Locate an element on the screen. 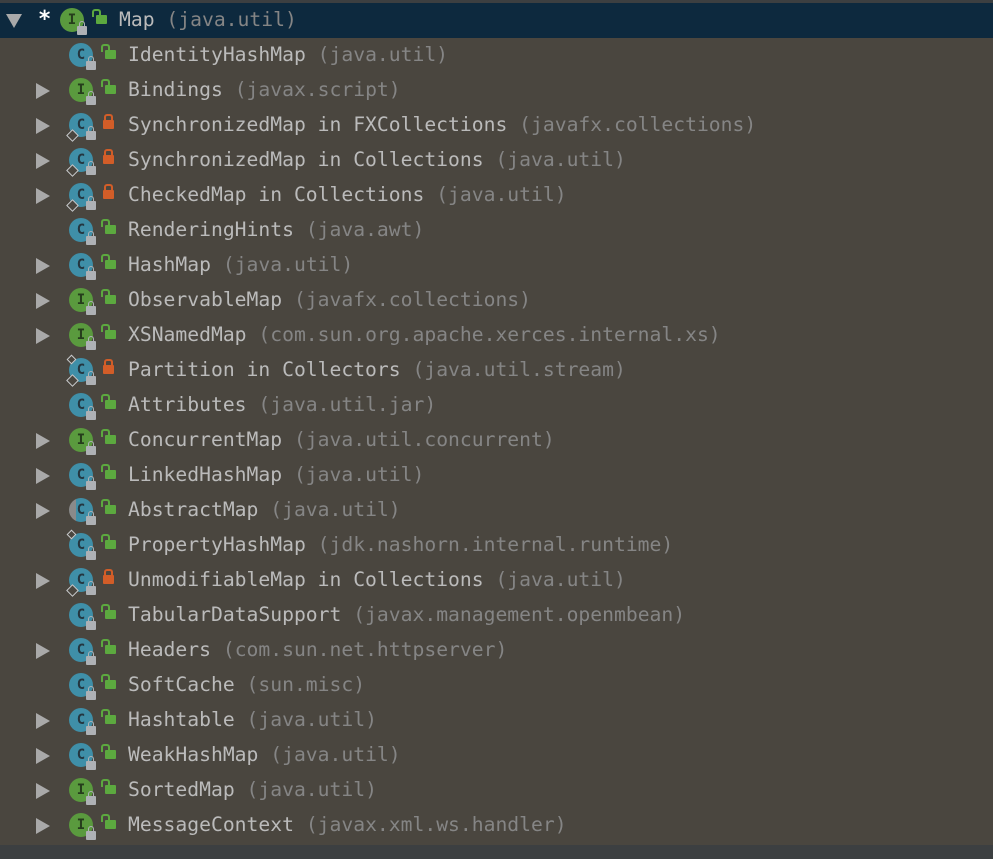 The width and height of the screenshot is (993, 859). tree-item: C IdentityHashMap (java.util) is located at coordinates (496, 55).